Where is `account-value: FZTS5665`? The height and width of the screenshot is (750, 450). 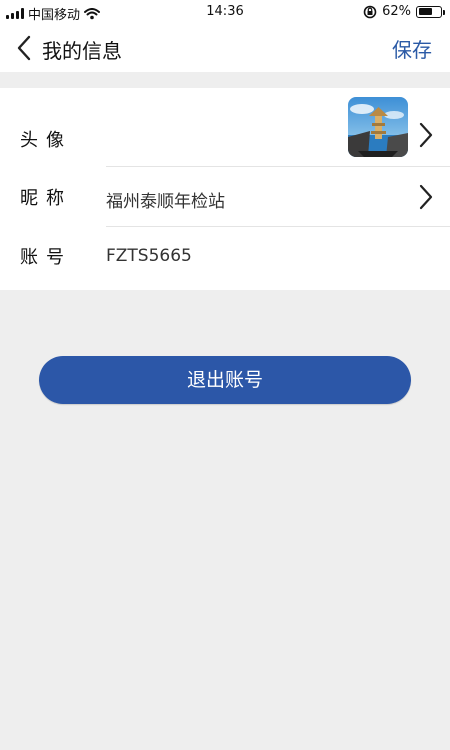
account-value: FZTS5665 is located at coordinates (149, 256).